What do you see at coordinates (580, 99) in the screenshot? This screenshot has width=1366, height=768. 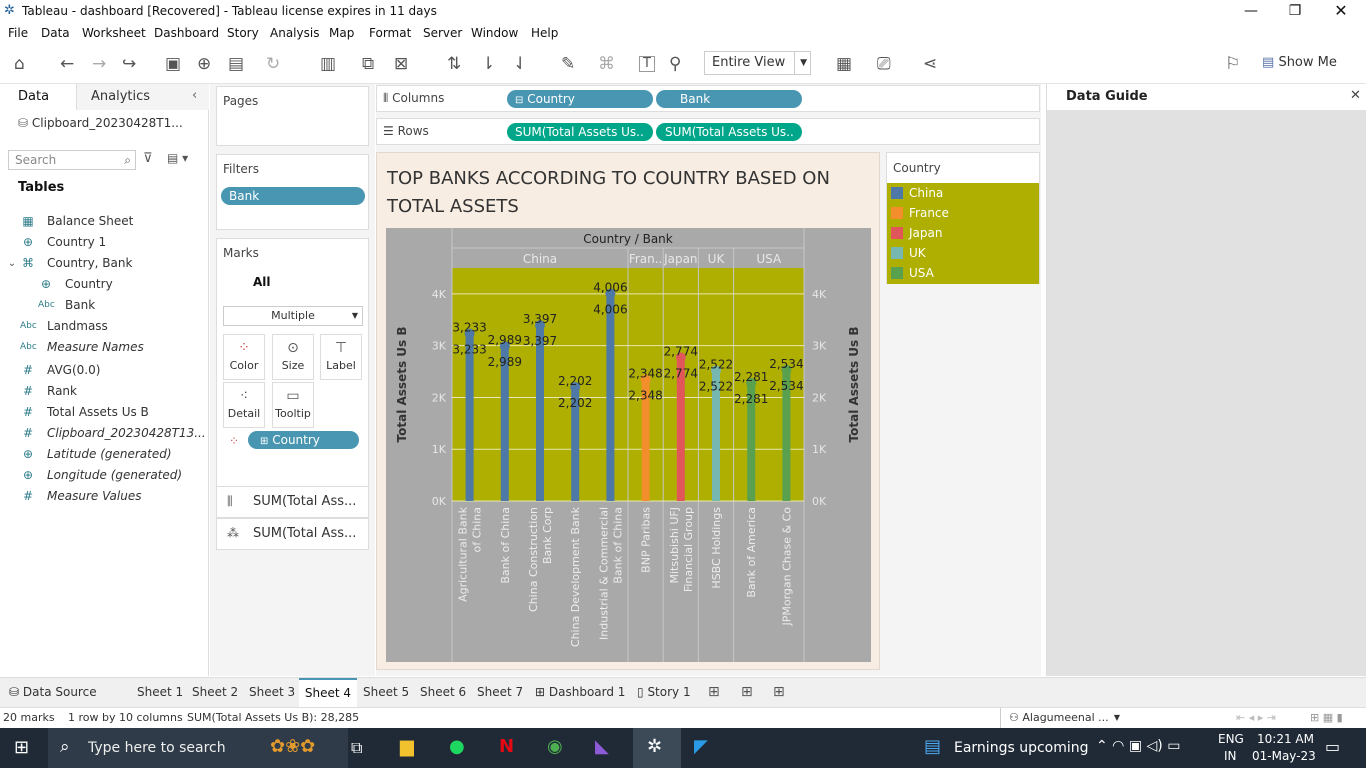 I see `columns-pill-country: ⊟ Country` at bounding box center [580, 99].